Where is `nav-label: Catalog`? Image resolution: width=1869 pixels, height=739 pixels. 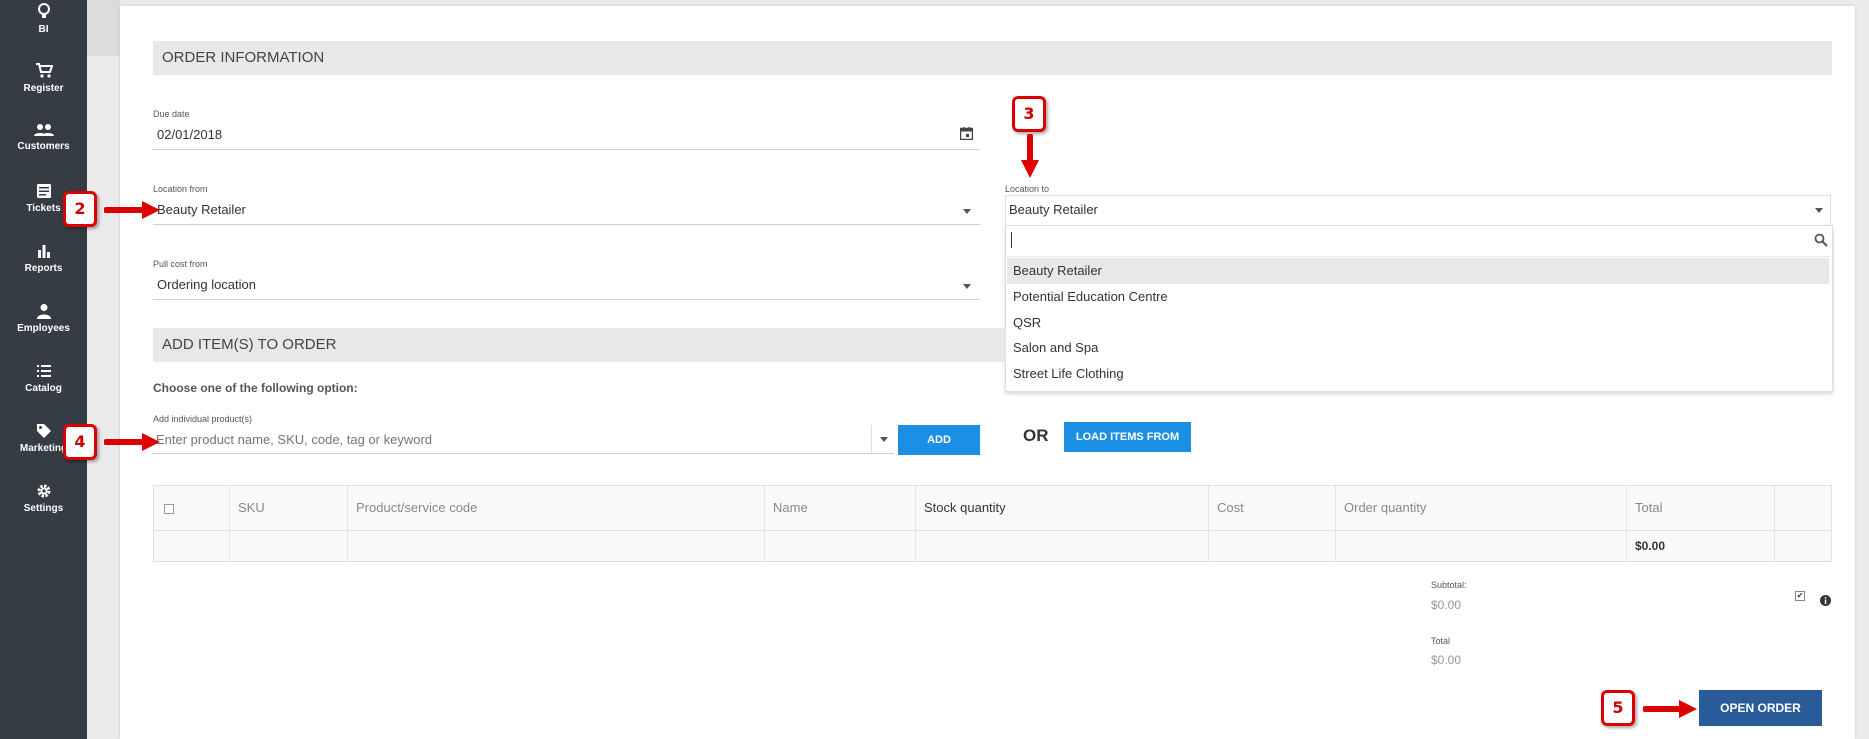
nav-label: Catalog is located at coordinates (43, 388).